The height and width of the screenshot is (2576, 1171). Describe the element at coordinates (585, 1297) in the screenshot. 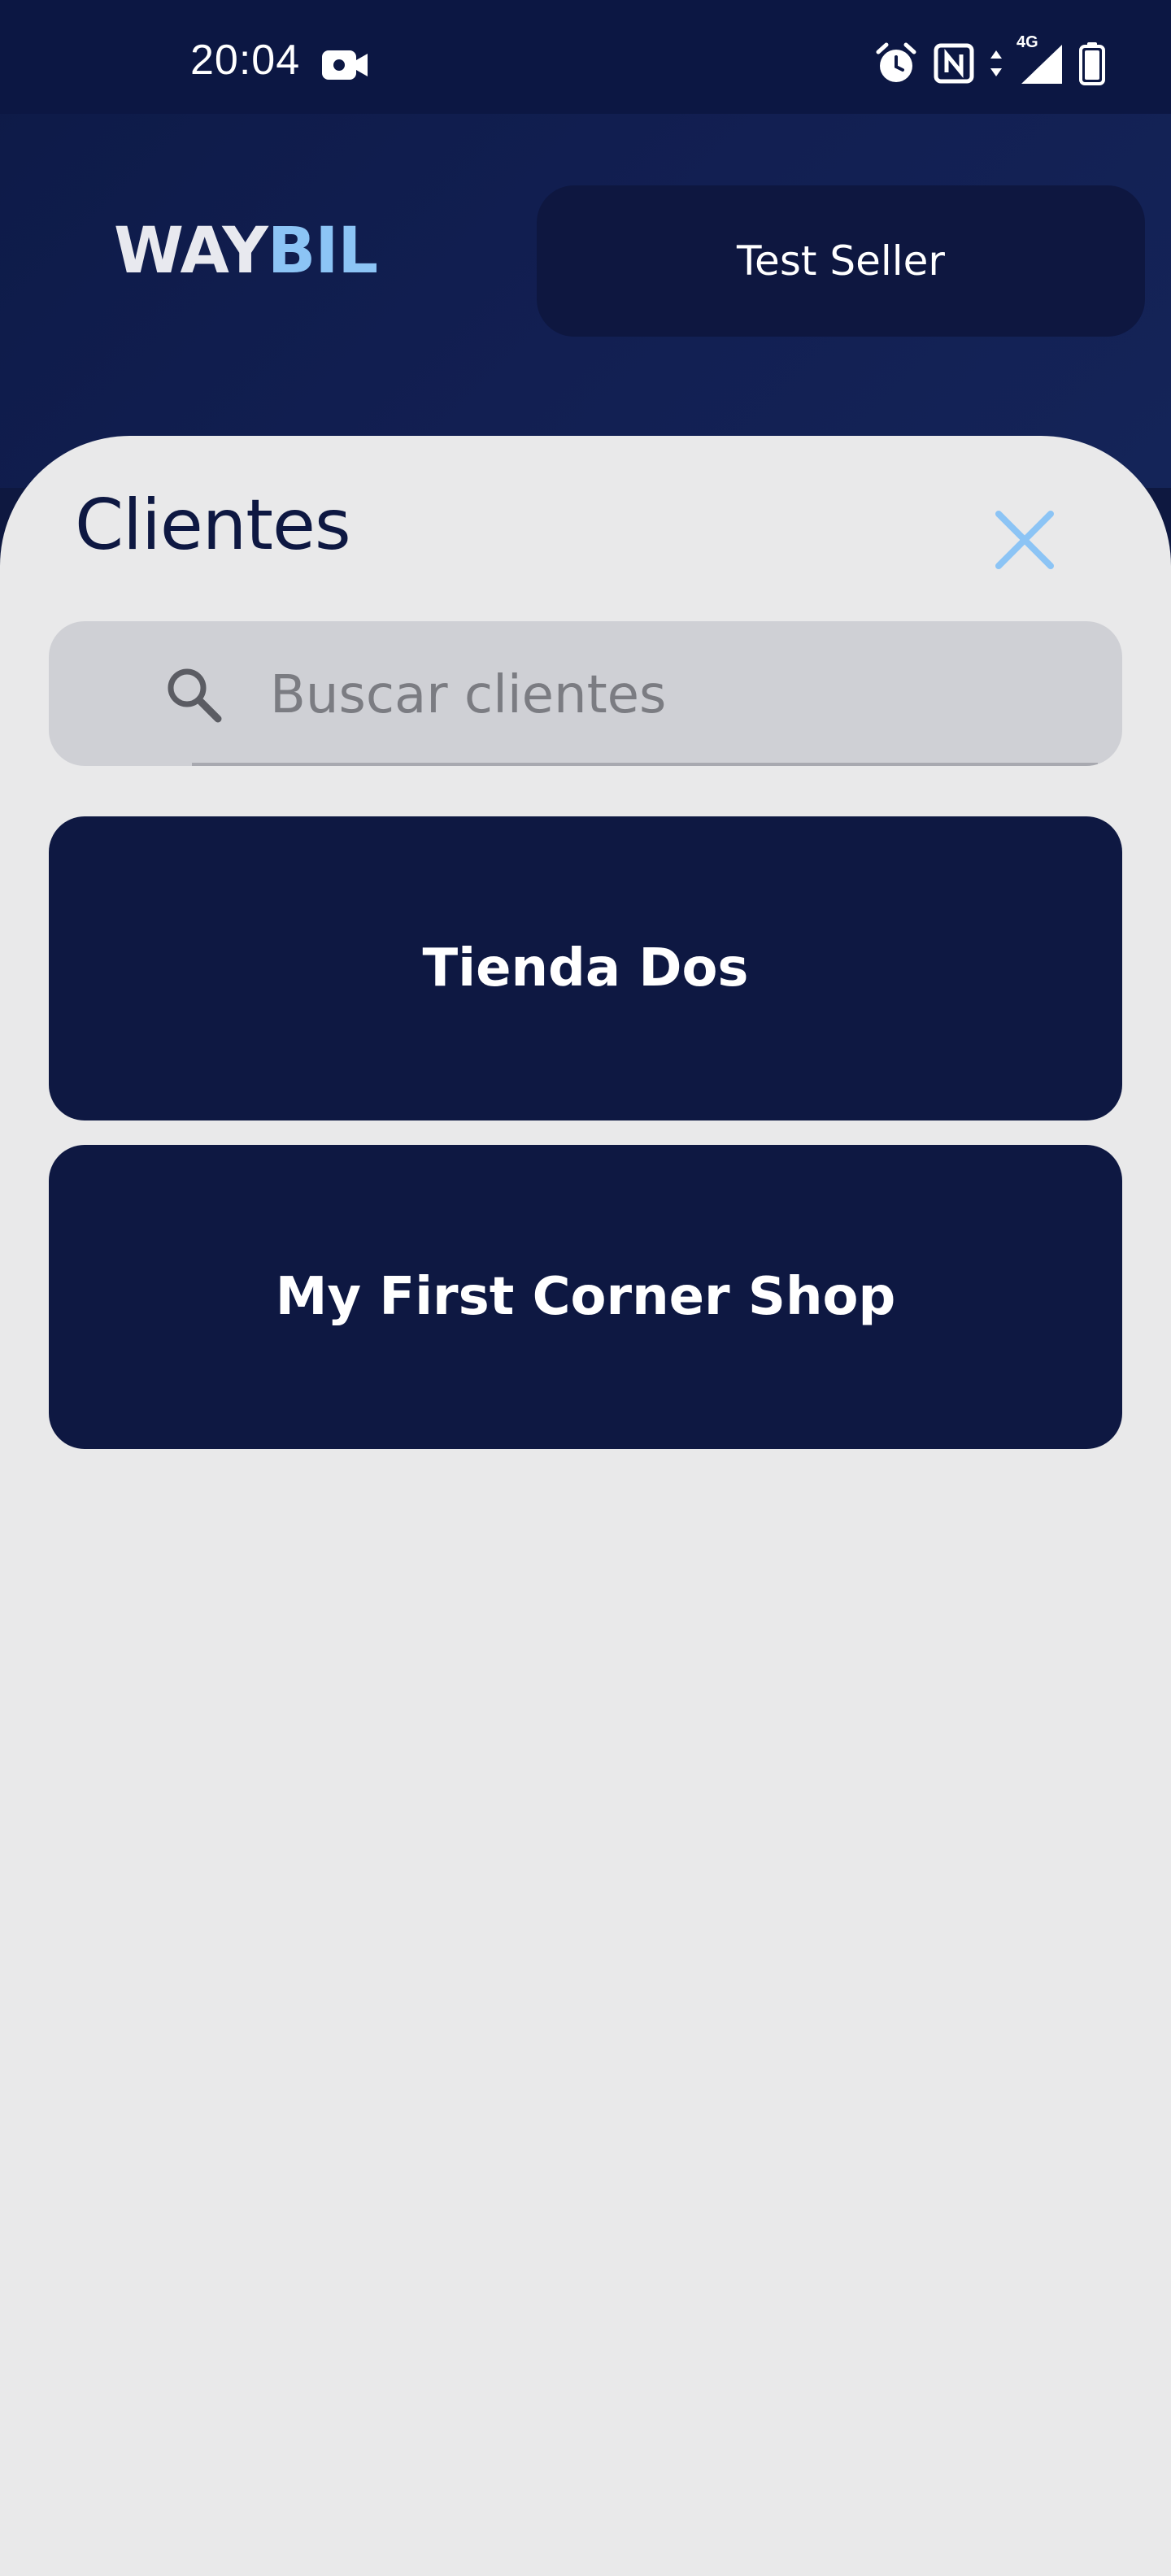

I see `client-item-my-first-corner-shop: My First Corner Shop` at that location.